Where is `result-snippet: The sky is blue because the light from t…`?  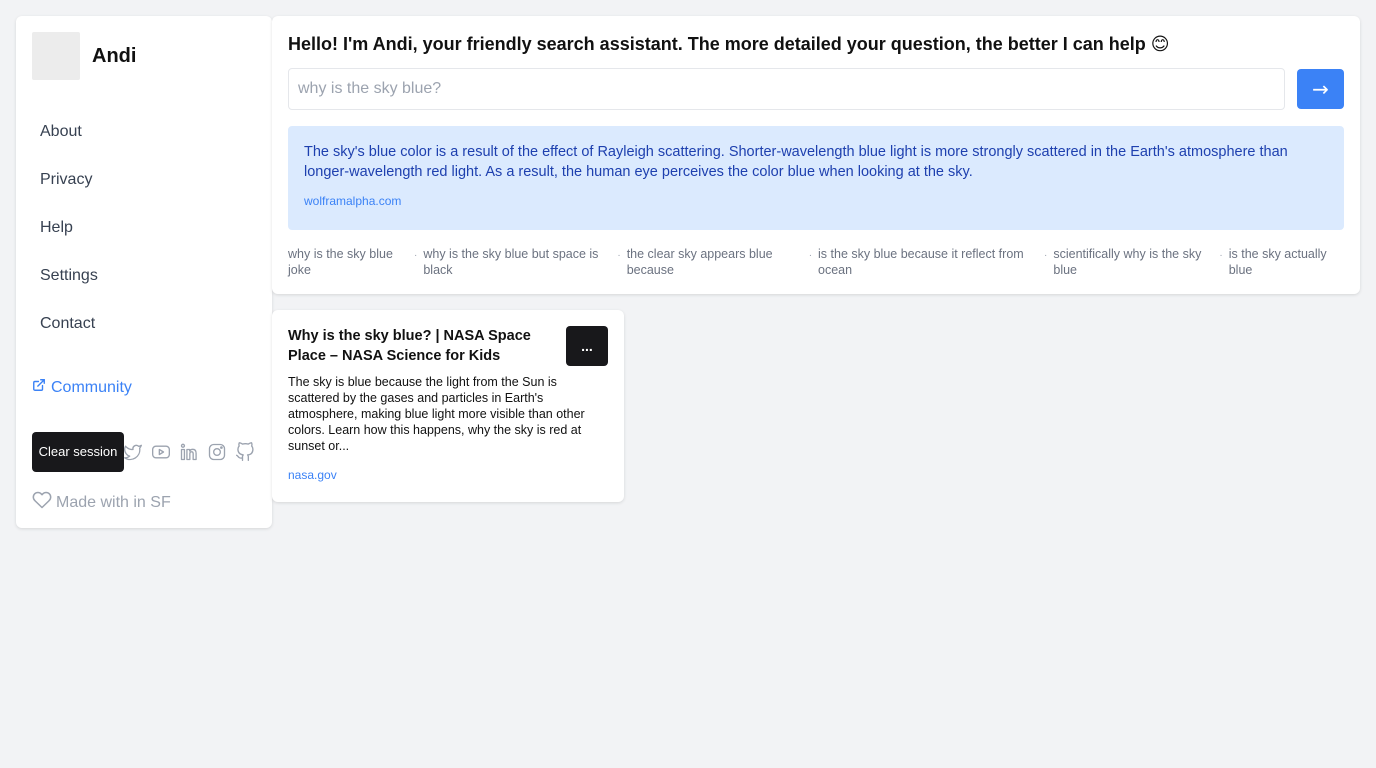
result-snippet: The sky is blue because the light from t… is located at coordinates (436, 414).